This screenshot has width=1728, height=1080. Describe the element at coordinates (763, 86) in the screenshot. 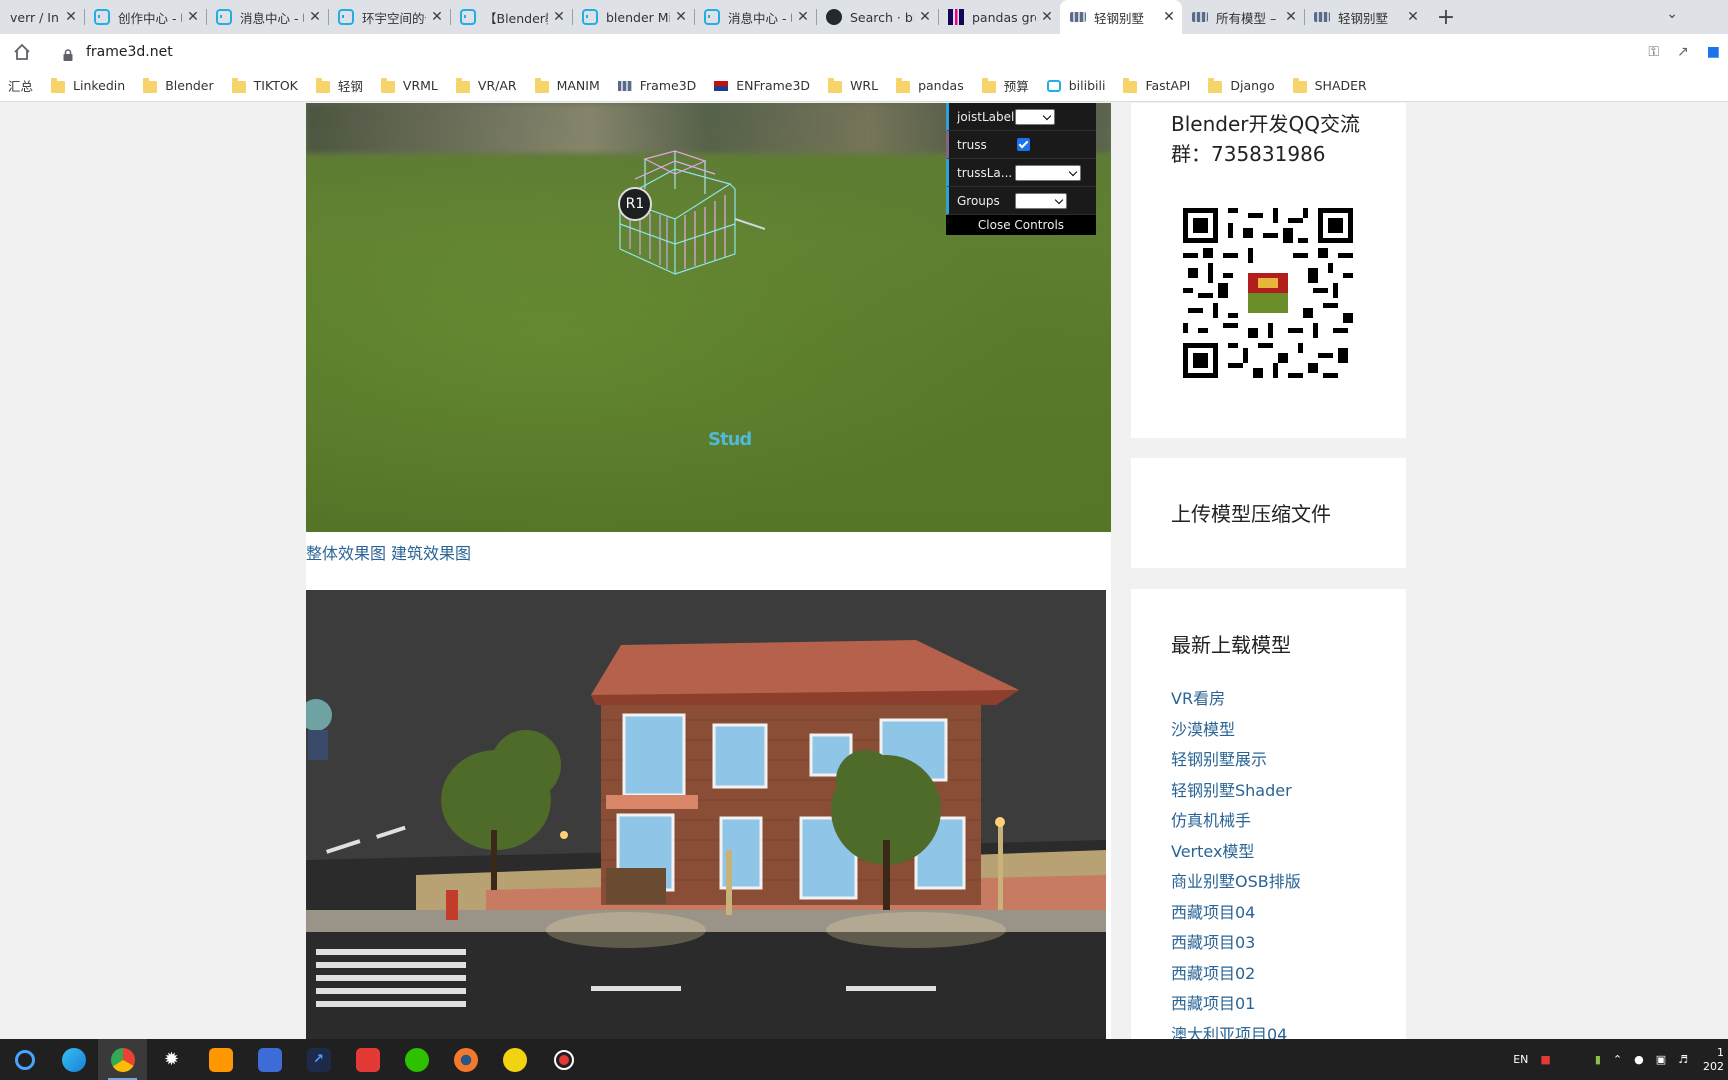

I see `bookmark-item: ENFrame3D` at that location.